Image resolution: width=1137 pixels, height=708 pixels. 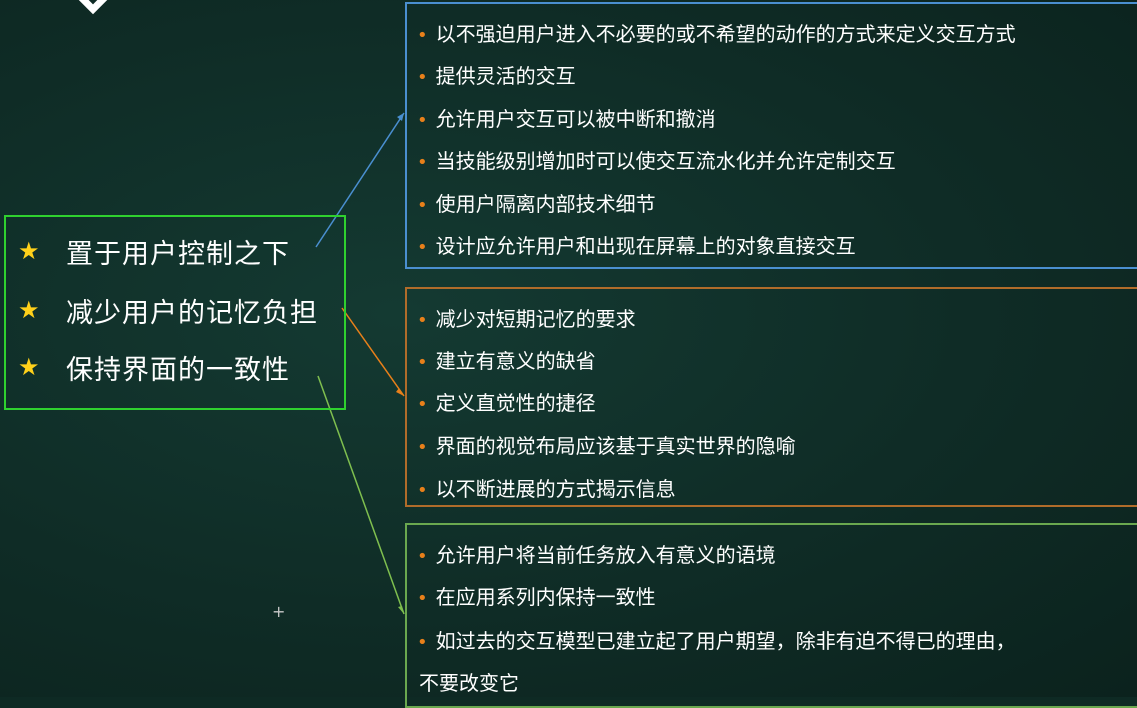 What do you see at coordinates (178, 254) in the screenshot?
I see `principle-label: 置于用户控制之下` at bounding box center [178, 254].